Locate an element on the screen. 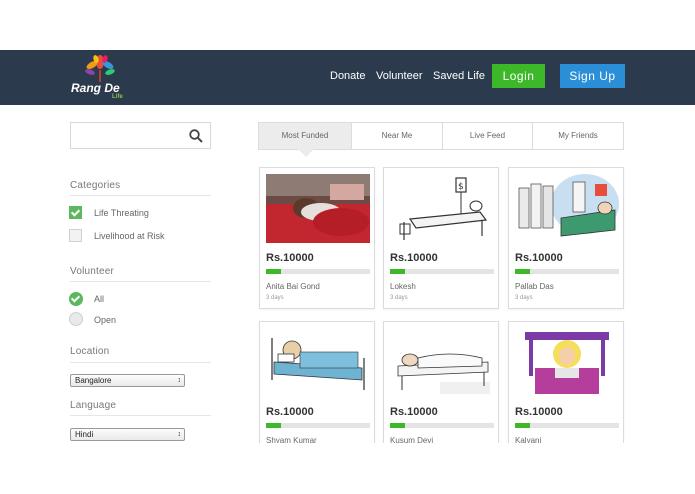  patient-photo is located at coordinates (318, 208).